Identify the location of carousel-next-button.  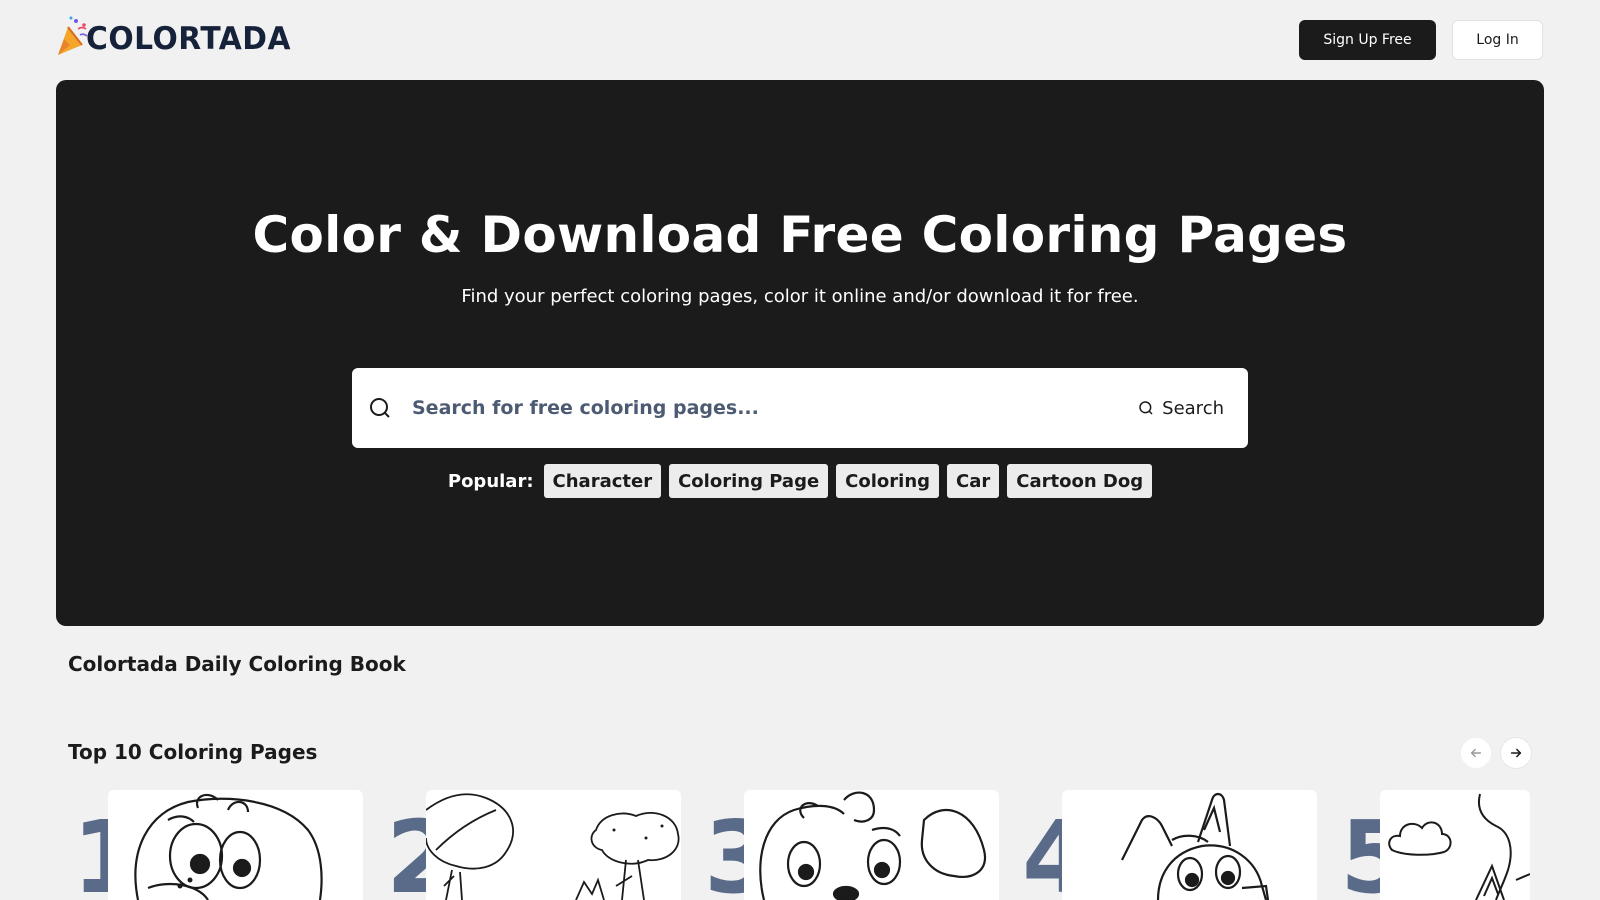
(1516, 753).